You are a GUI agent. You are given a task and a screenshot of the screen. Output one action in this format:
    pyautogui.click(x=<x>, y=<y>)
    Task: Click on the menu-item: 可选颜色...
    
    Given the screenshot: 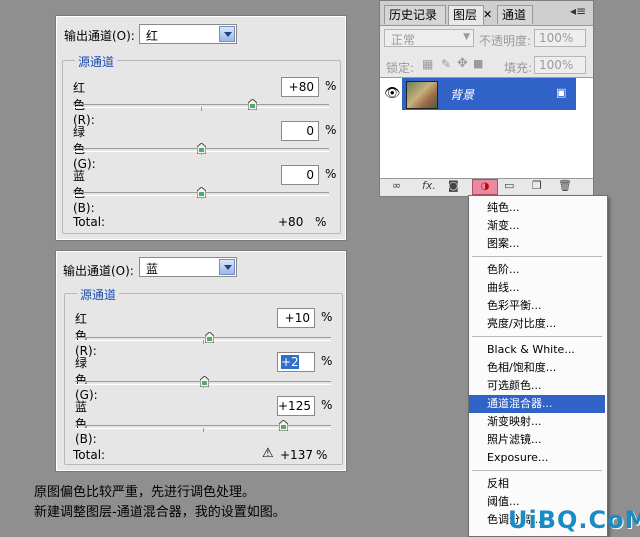 What is the action you would take?
    pyautogui.click(x=537, y=386)
    